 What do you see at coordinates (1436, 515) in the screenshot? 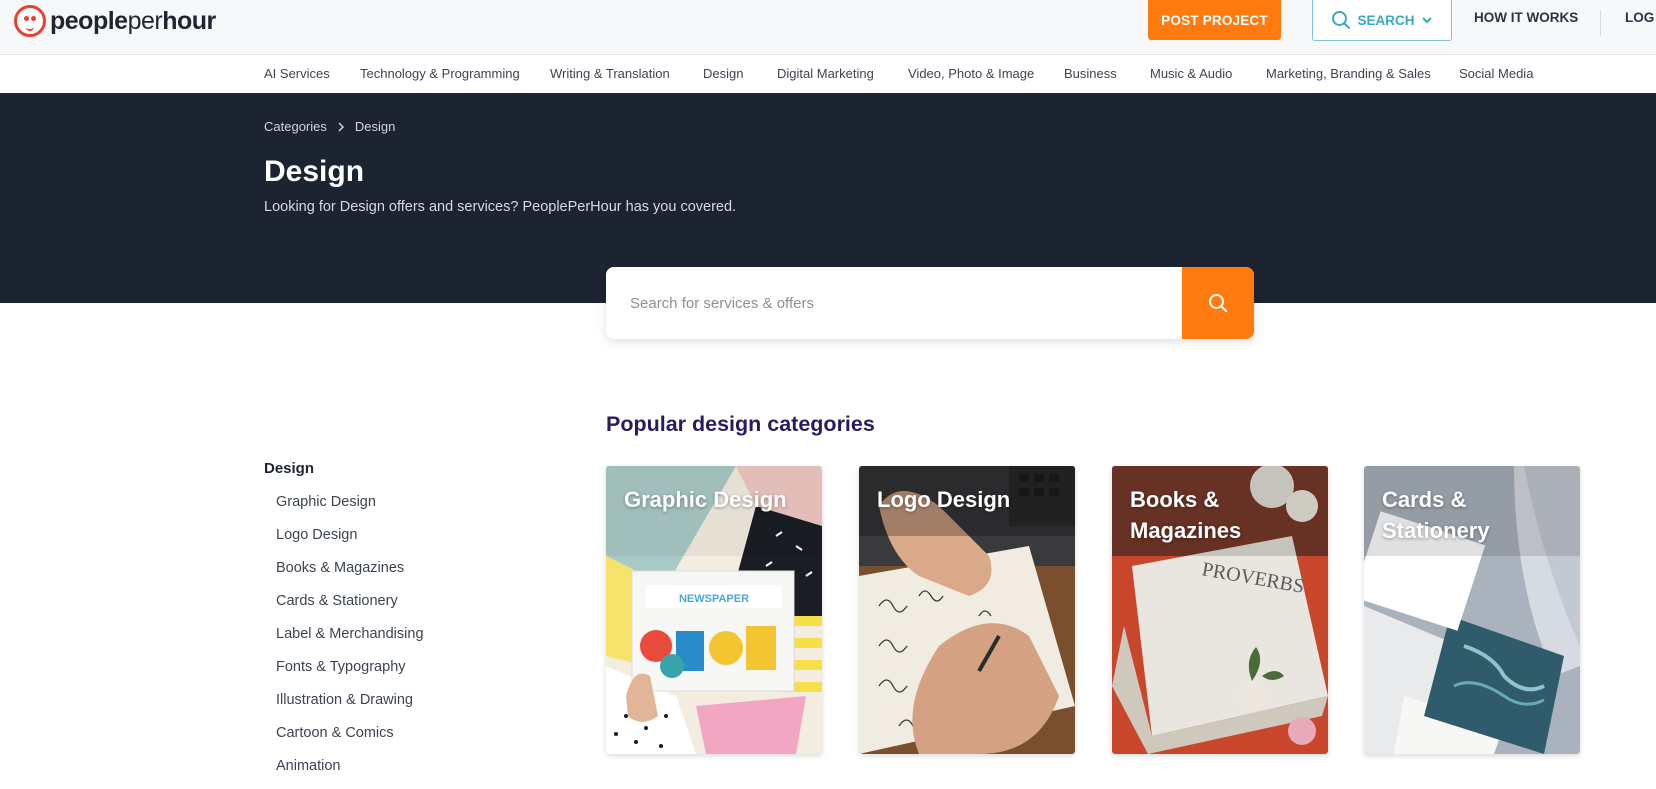
I see `card-label: Cards & Stationery` at bounding box center [1436, 515].